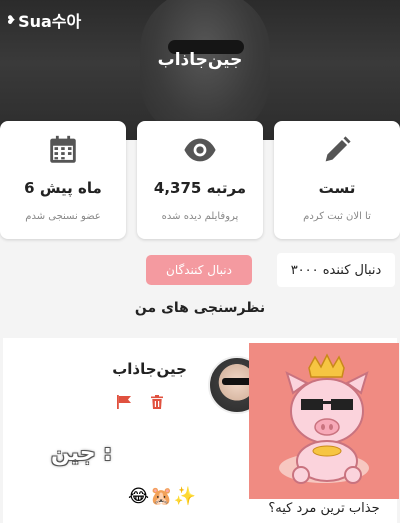  I want to click on app-logo-text: Sua수아, so click(50, 21).